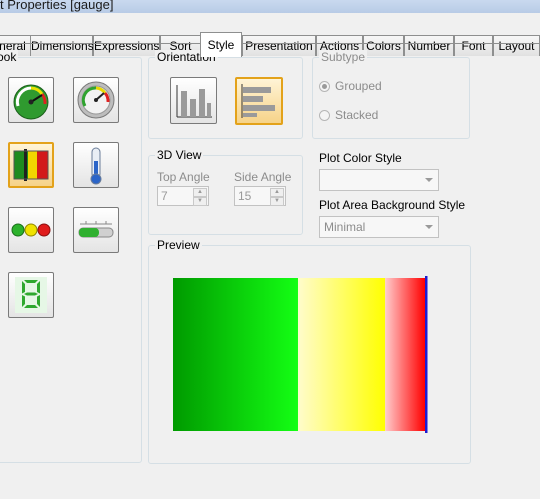  What do you see at coordinates (429, 45) in the screenshot?
I see `tab-number: Number` at bounding box center [429, 45].